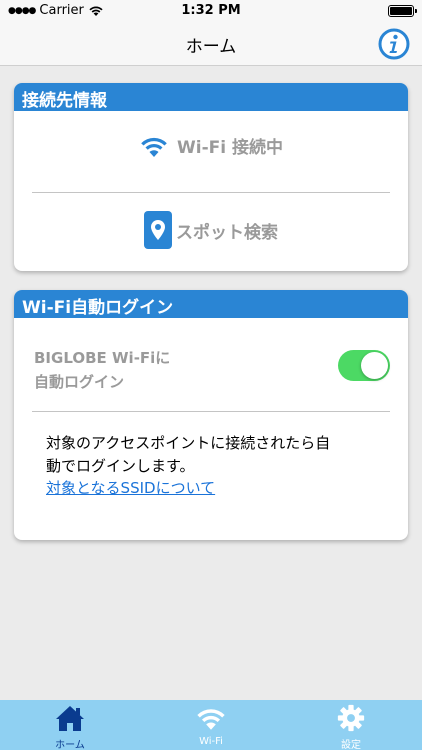 The image size is (422, 750). I want to click on info-button, so click(394, 44).